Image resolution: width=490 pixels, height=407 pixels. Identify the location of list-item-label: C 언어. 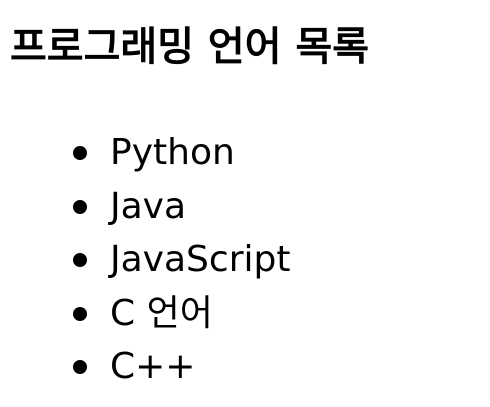
(161, 313).